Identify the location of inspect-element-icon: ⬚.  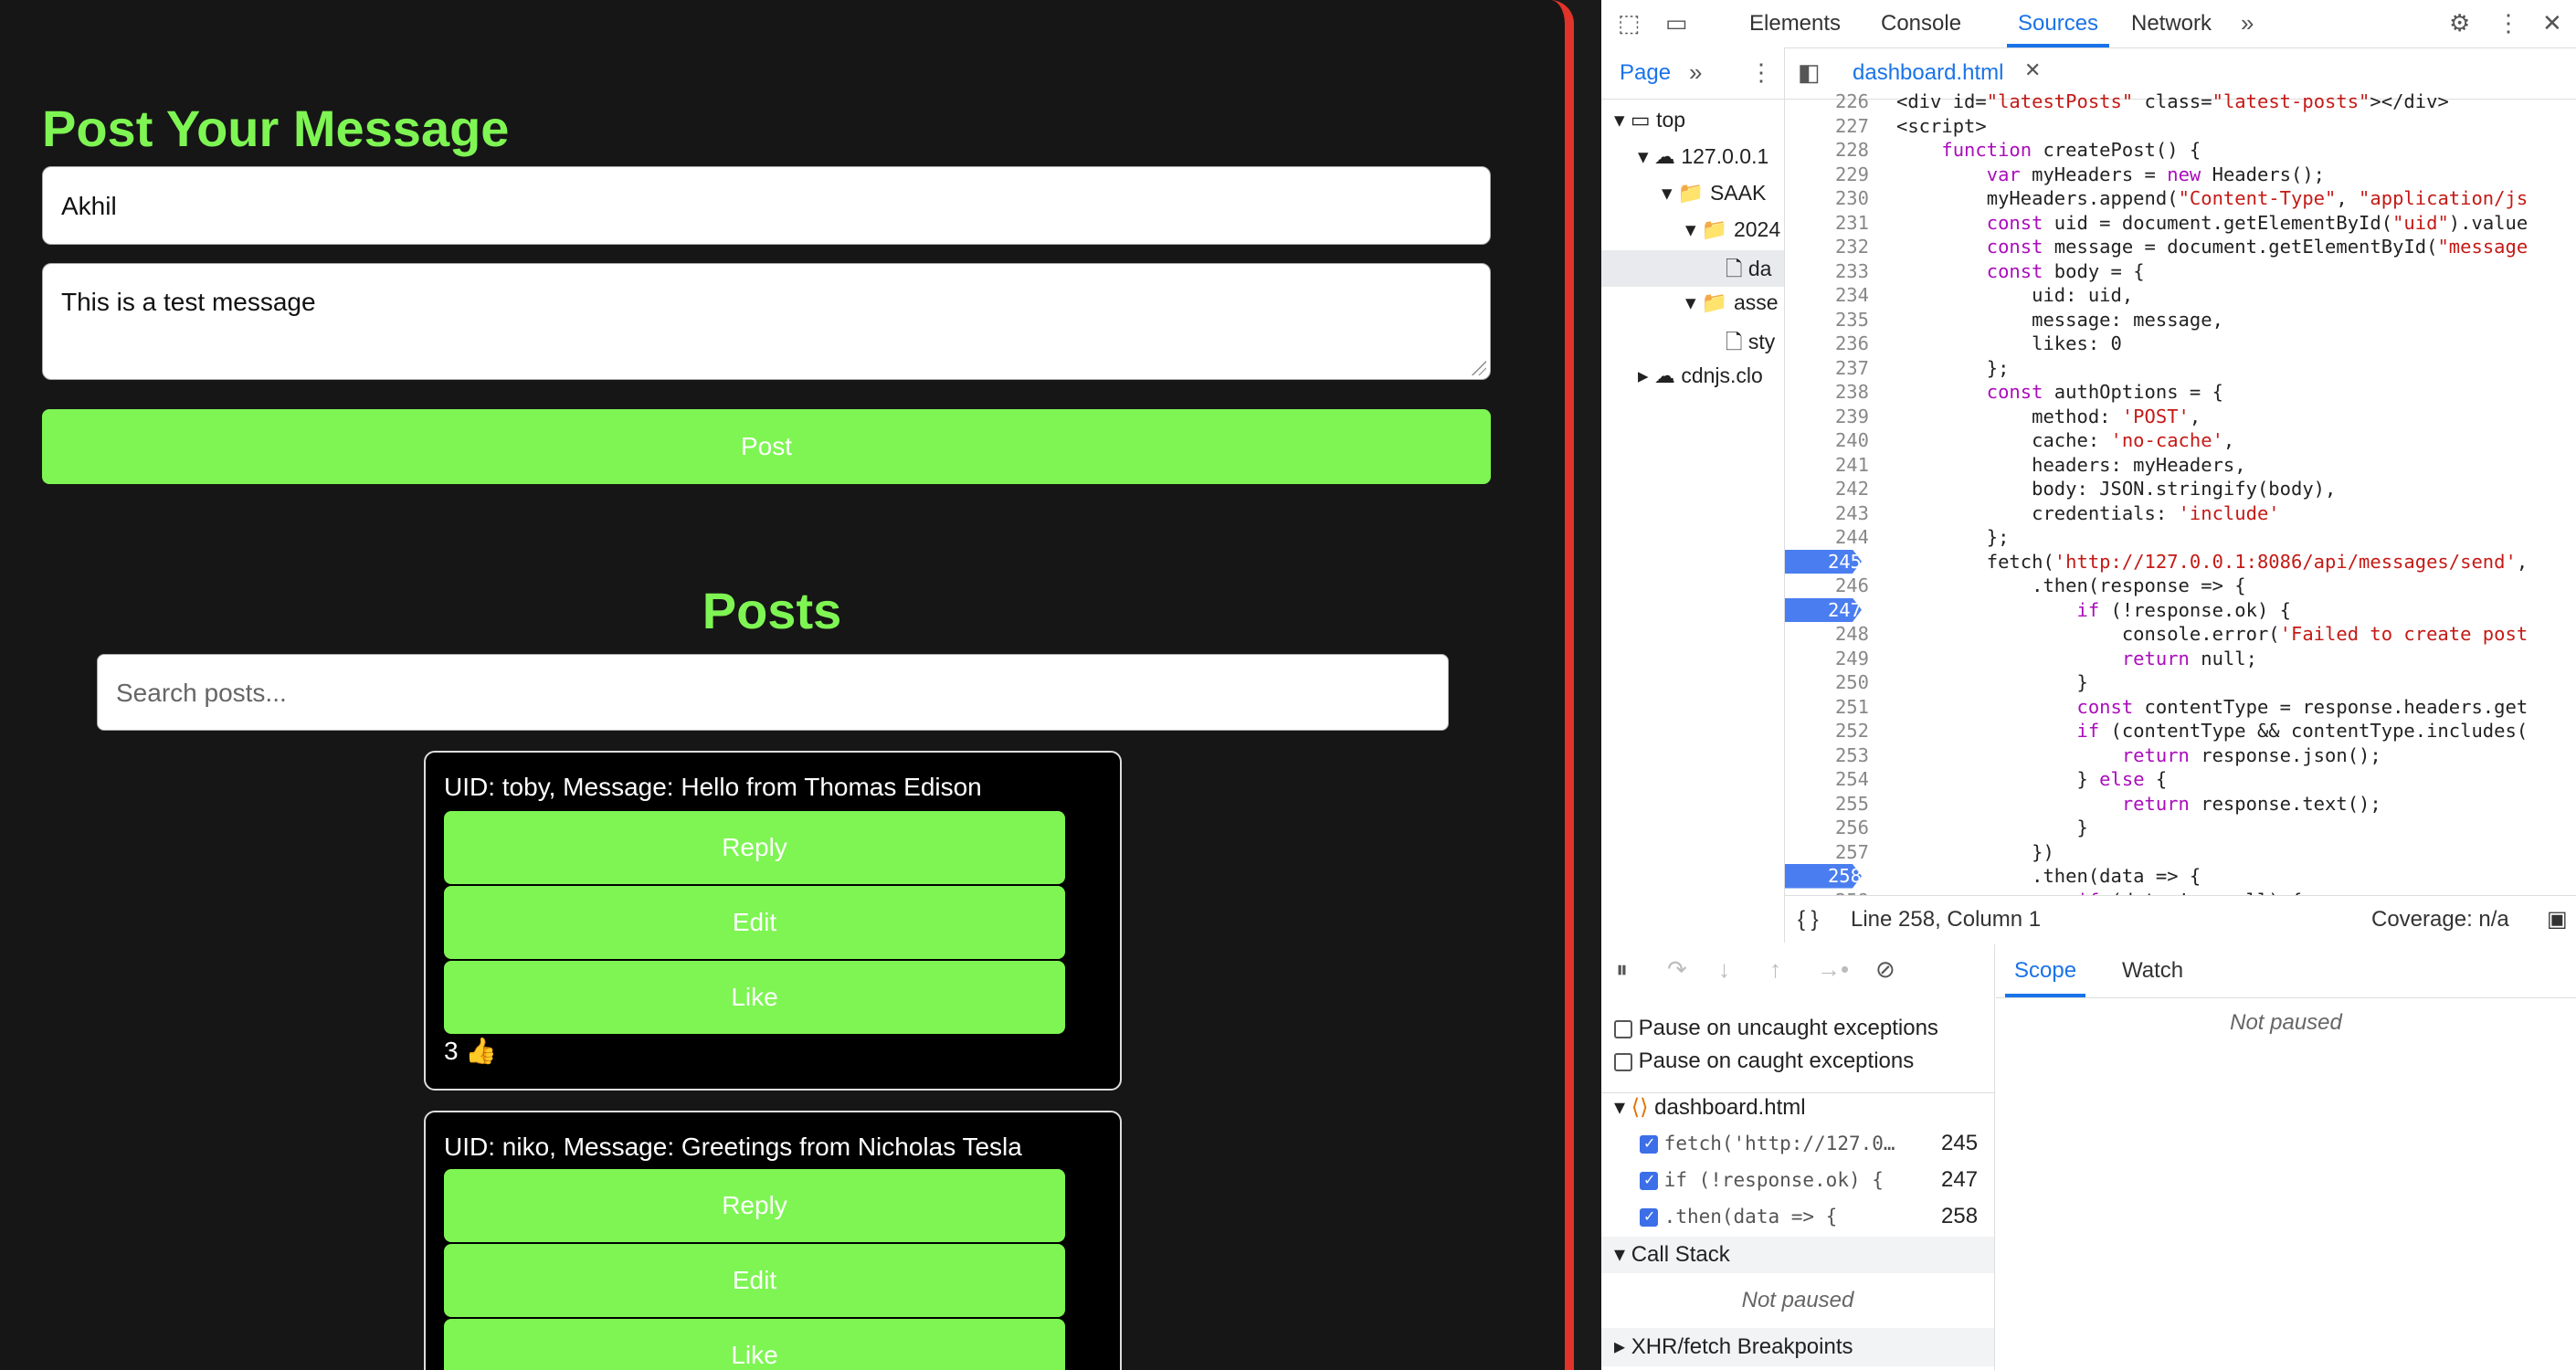
(1629, 23).